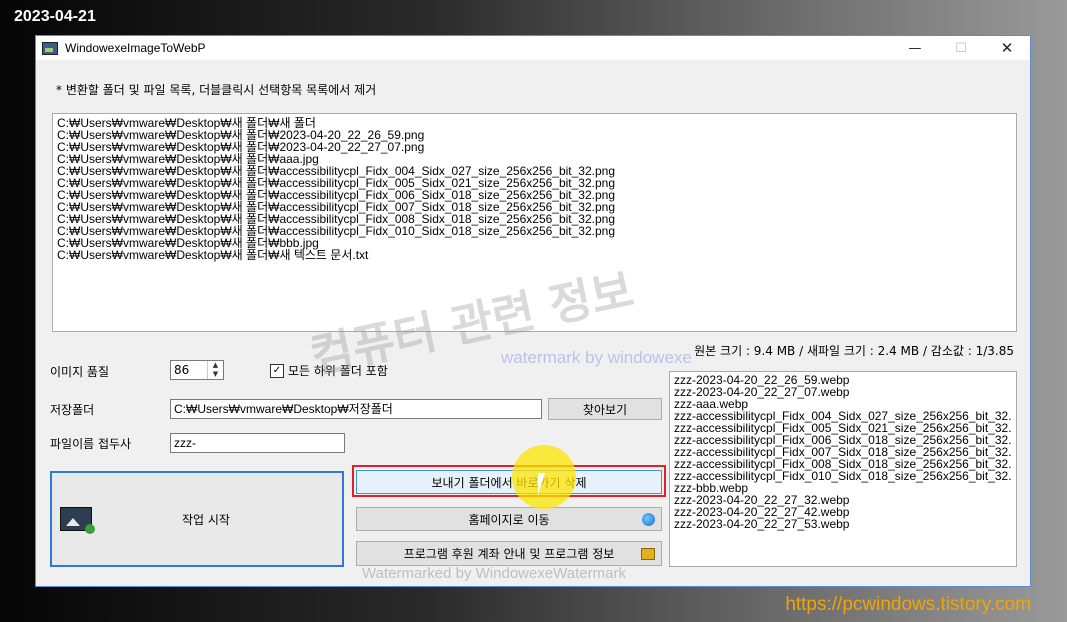 Image resolution: width=1067 pixels, height=622 pixels. What do you see at coordinates (648, 519) in the screenshot?
I see `globe-icon` at bounding box center [648, 519].